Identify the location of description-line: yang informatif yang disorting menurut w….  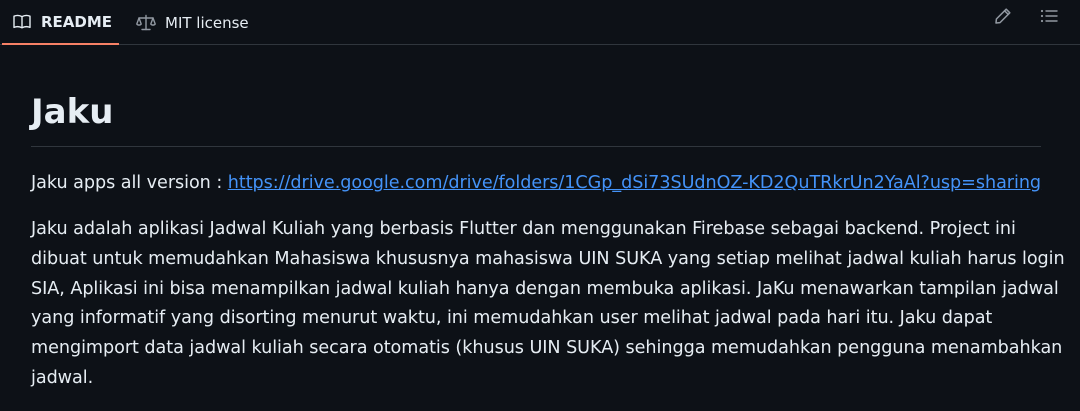
(512, 318).